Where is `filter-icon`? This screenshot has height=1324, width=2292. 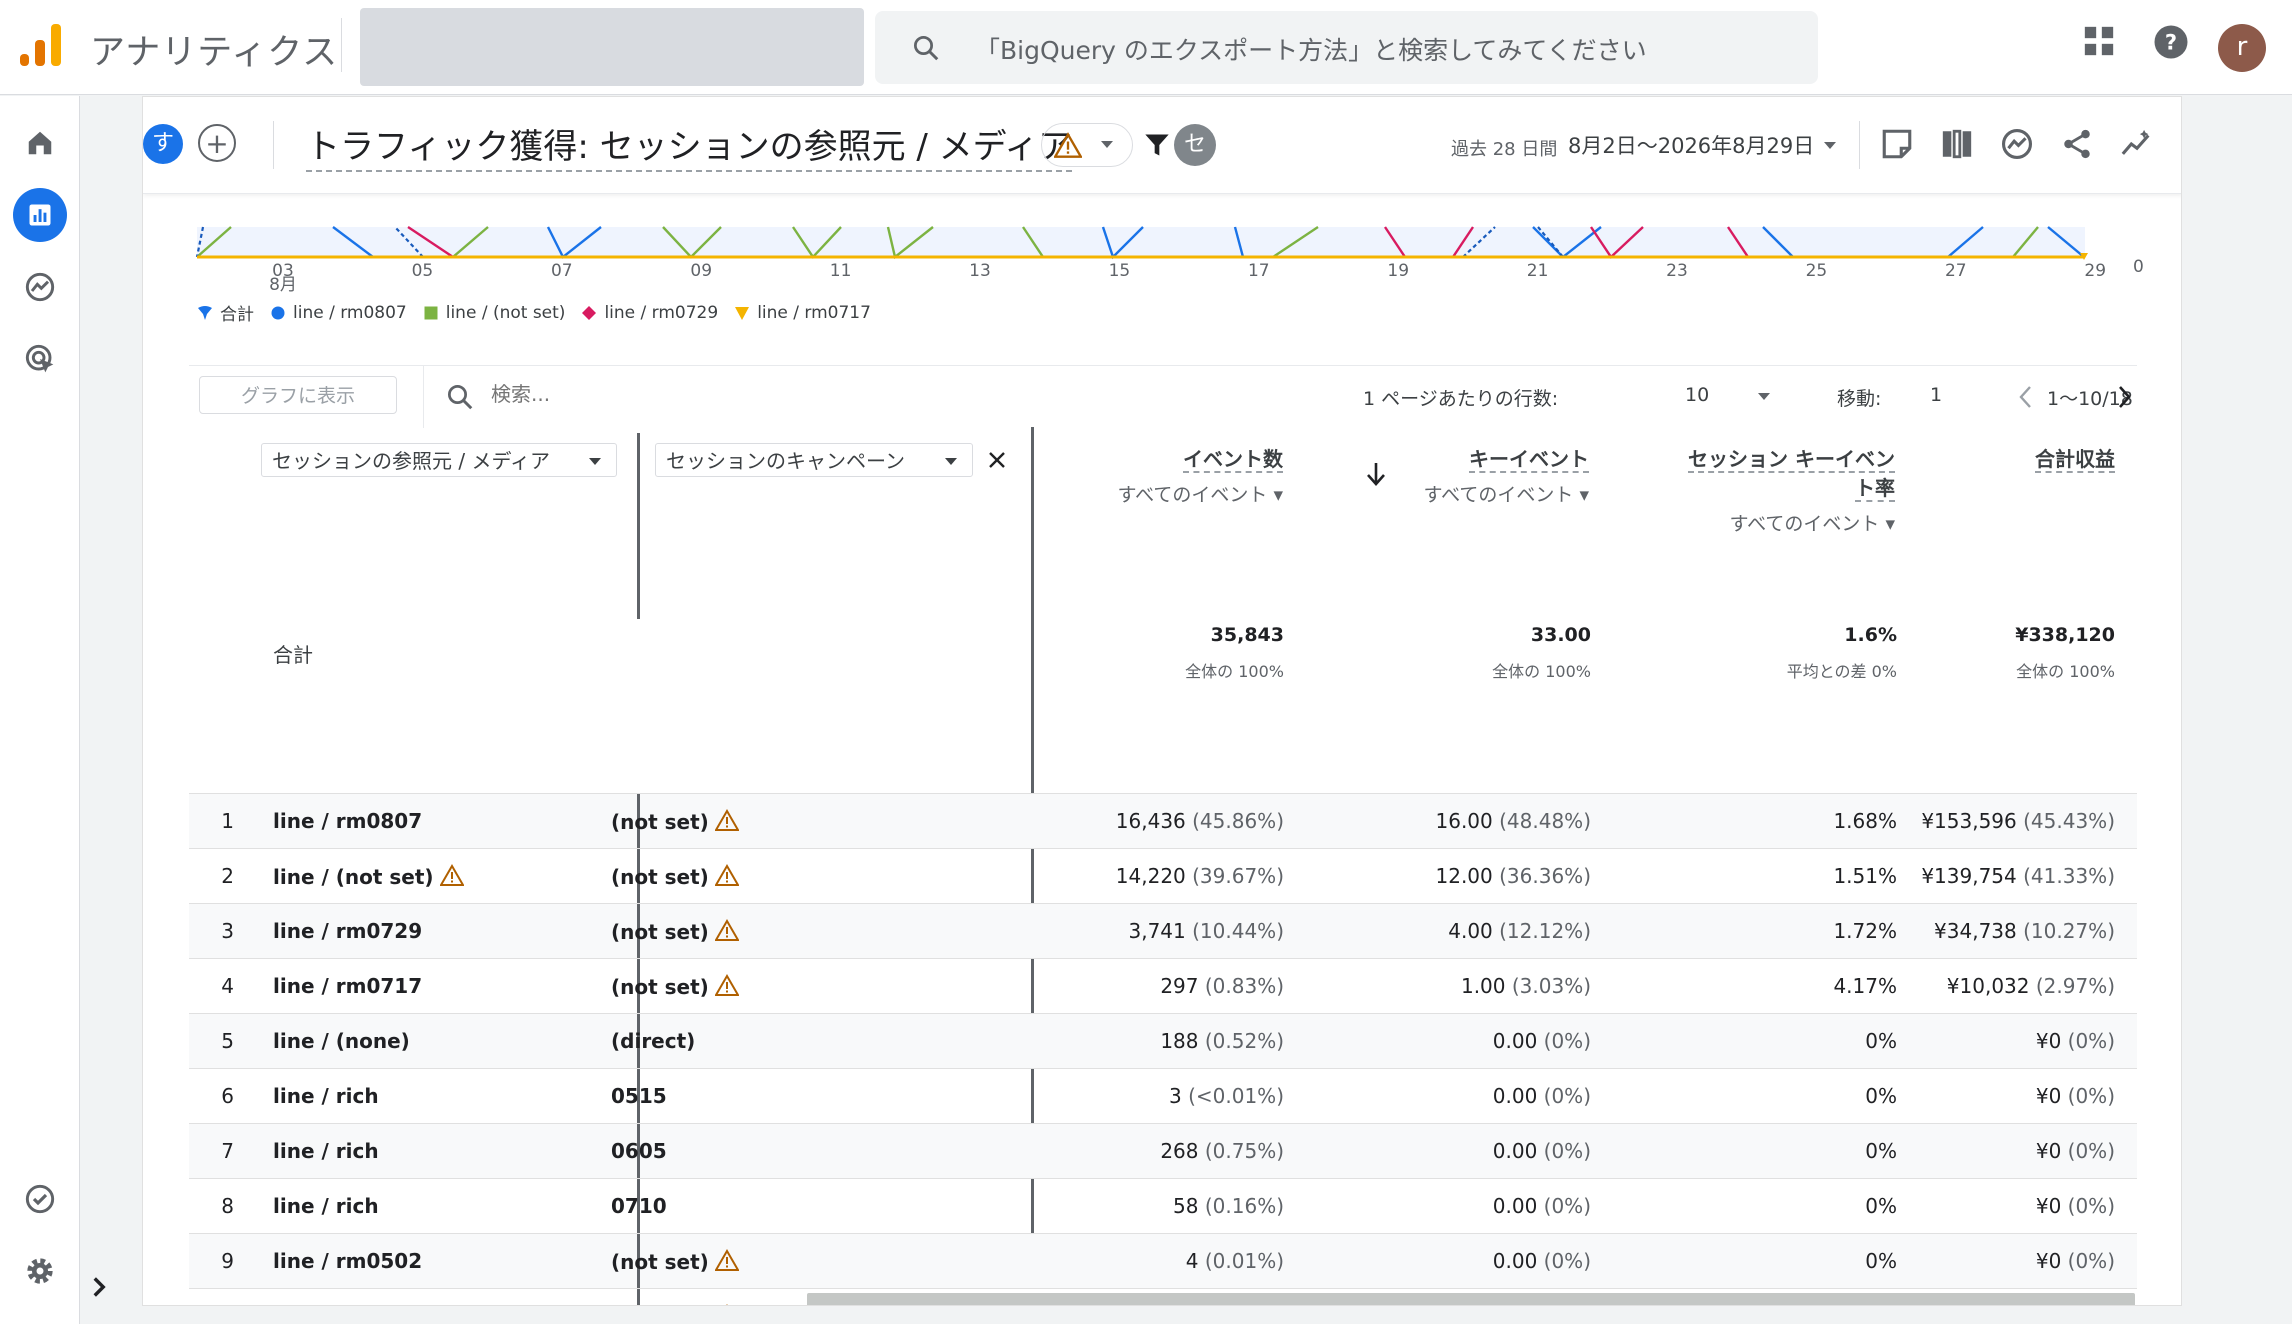
filter-icon is located at coordinates (1157, 145).